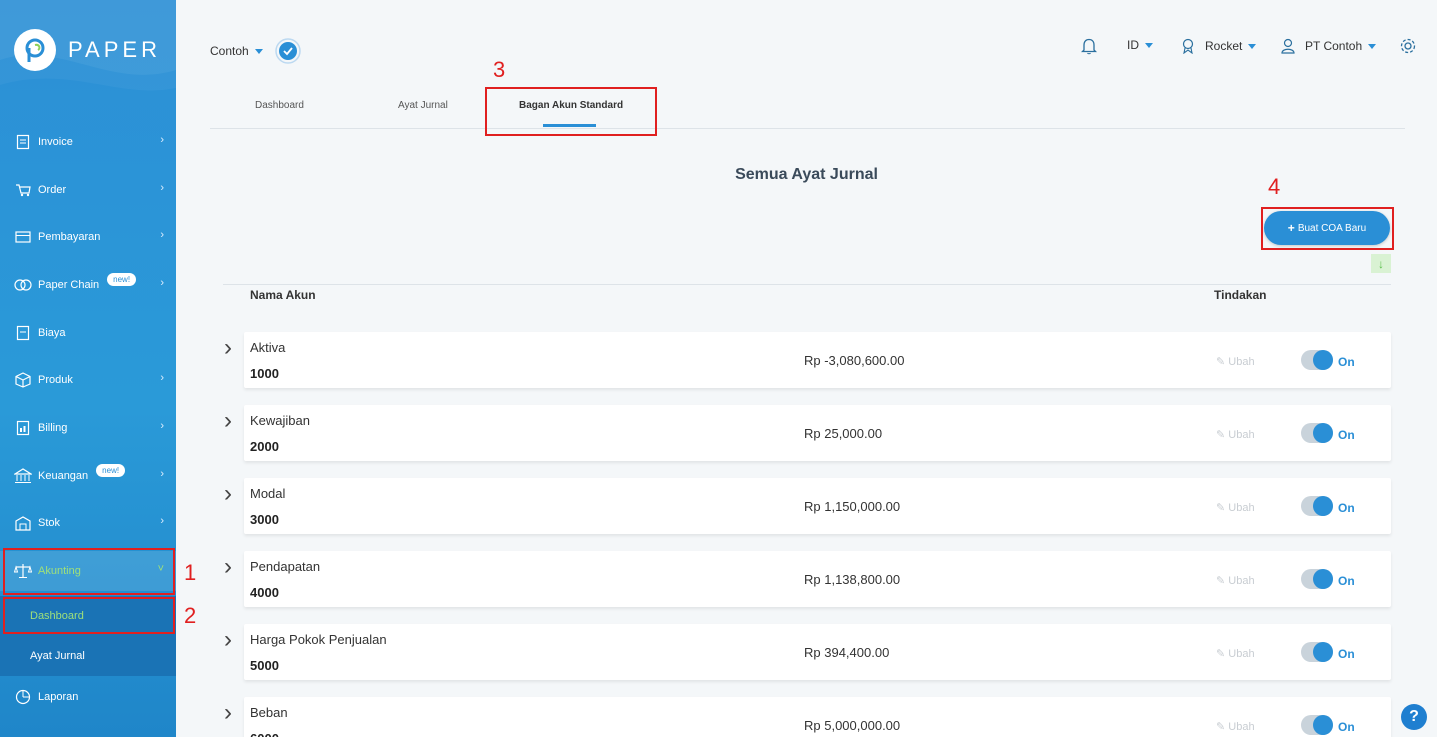 Image resolution: width=1437 pixels, height=737 pixels. What do you see at coordinates (88, 697) in the screenshot?
I see `sidebar-item-laporan: Laporan` at bounding box center [88, 697].